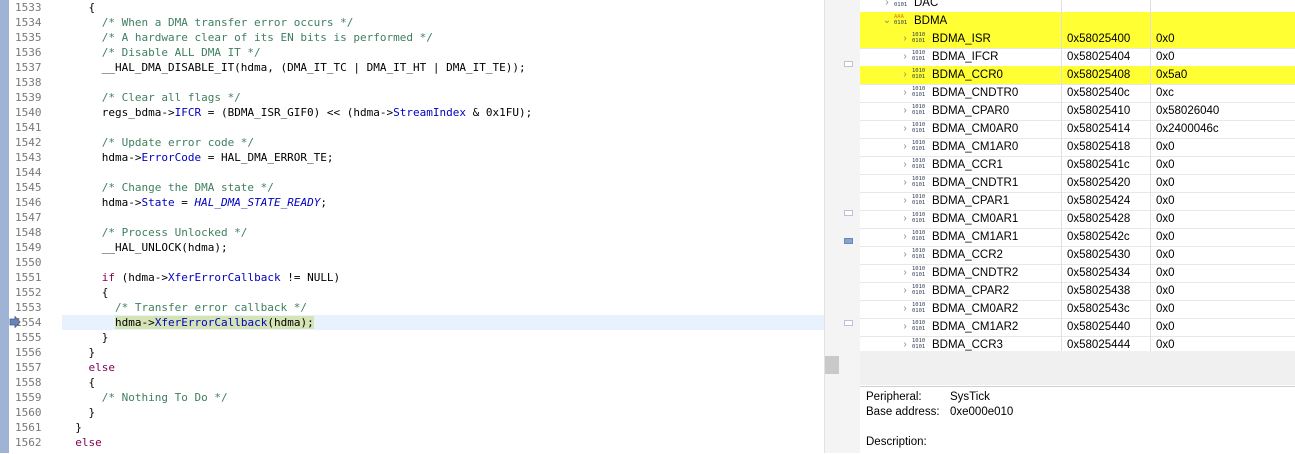 This screenshot has height=454, width=1295. Describe the element at coordinates (1077, 75) in the screenshot. I see `register-row: › 1010 0101 BDMA_CCR0 0x58025408 0x5a0` at that location.